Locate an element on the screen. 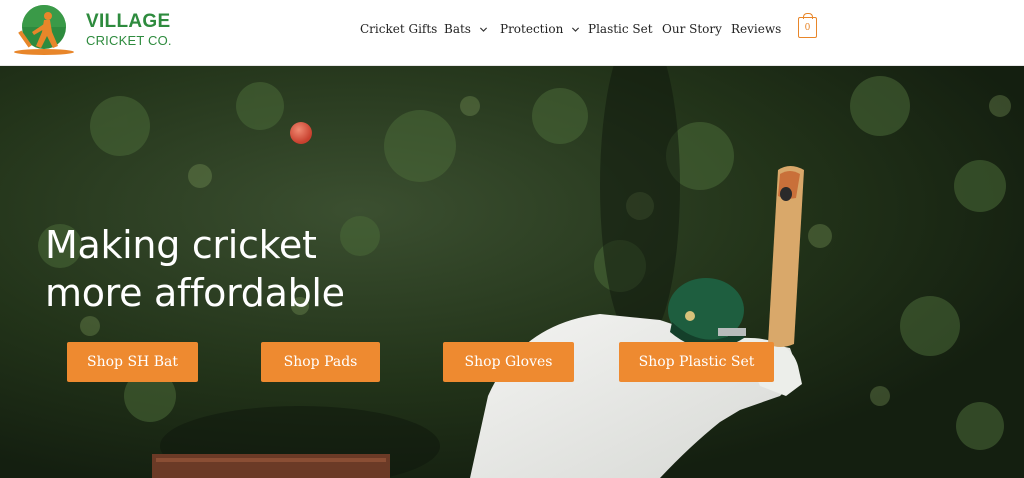 The height and width of the screenshot is (478, 1024). shop-gloves-button: Shop Gloves is located at coordinates (508, 362).